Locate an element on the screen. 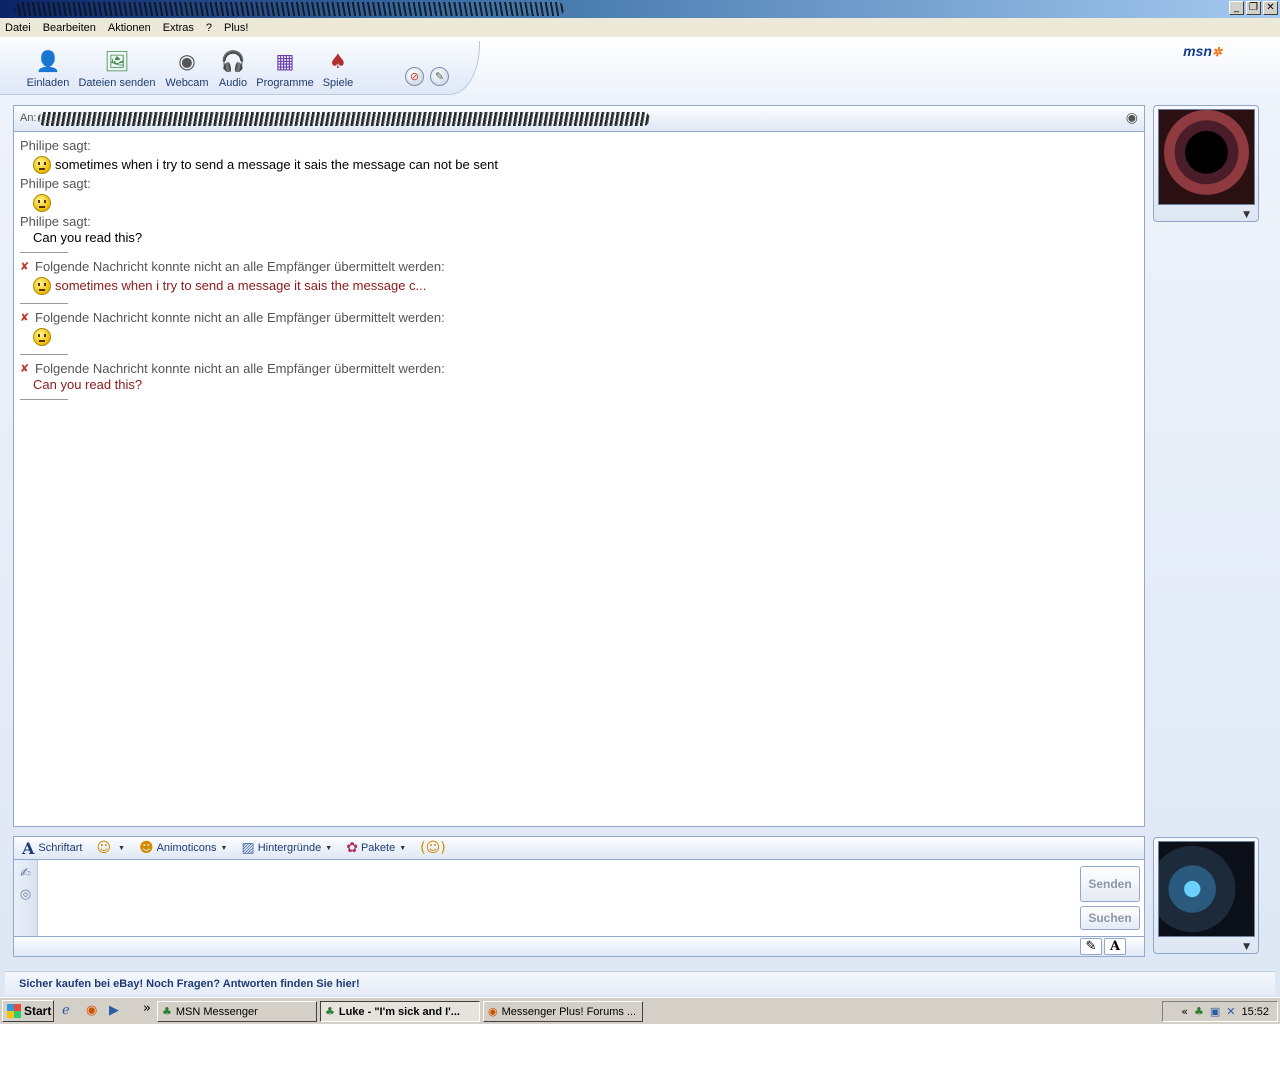  restore-button: ❐ is located at coordinates (1253, 8).